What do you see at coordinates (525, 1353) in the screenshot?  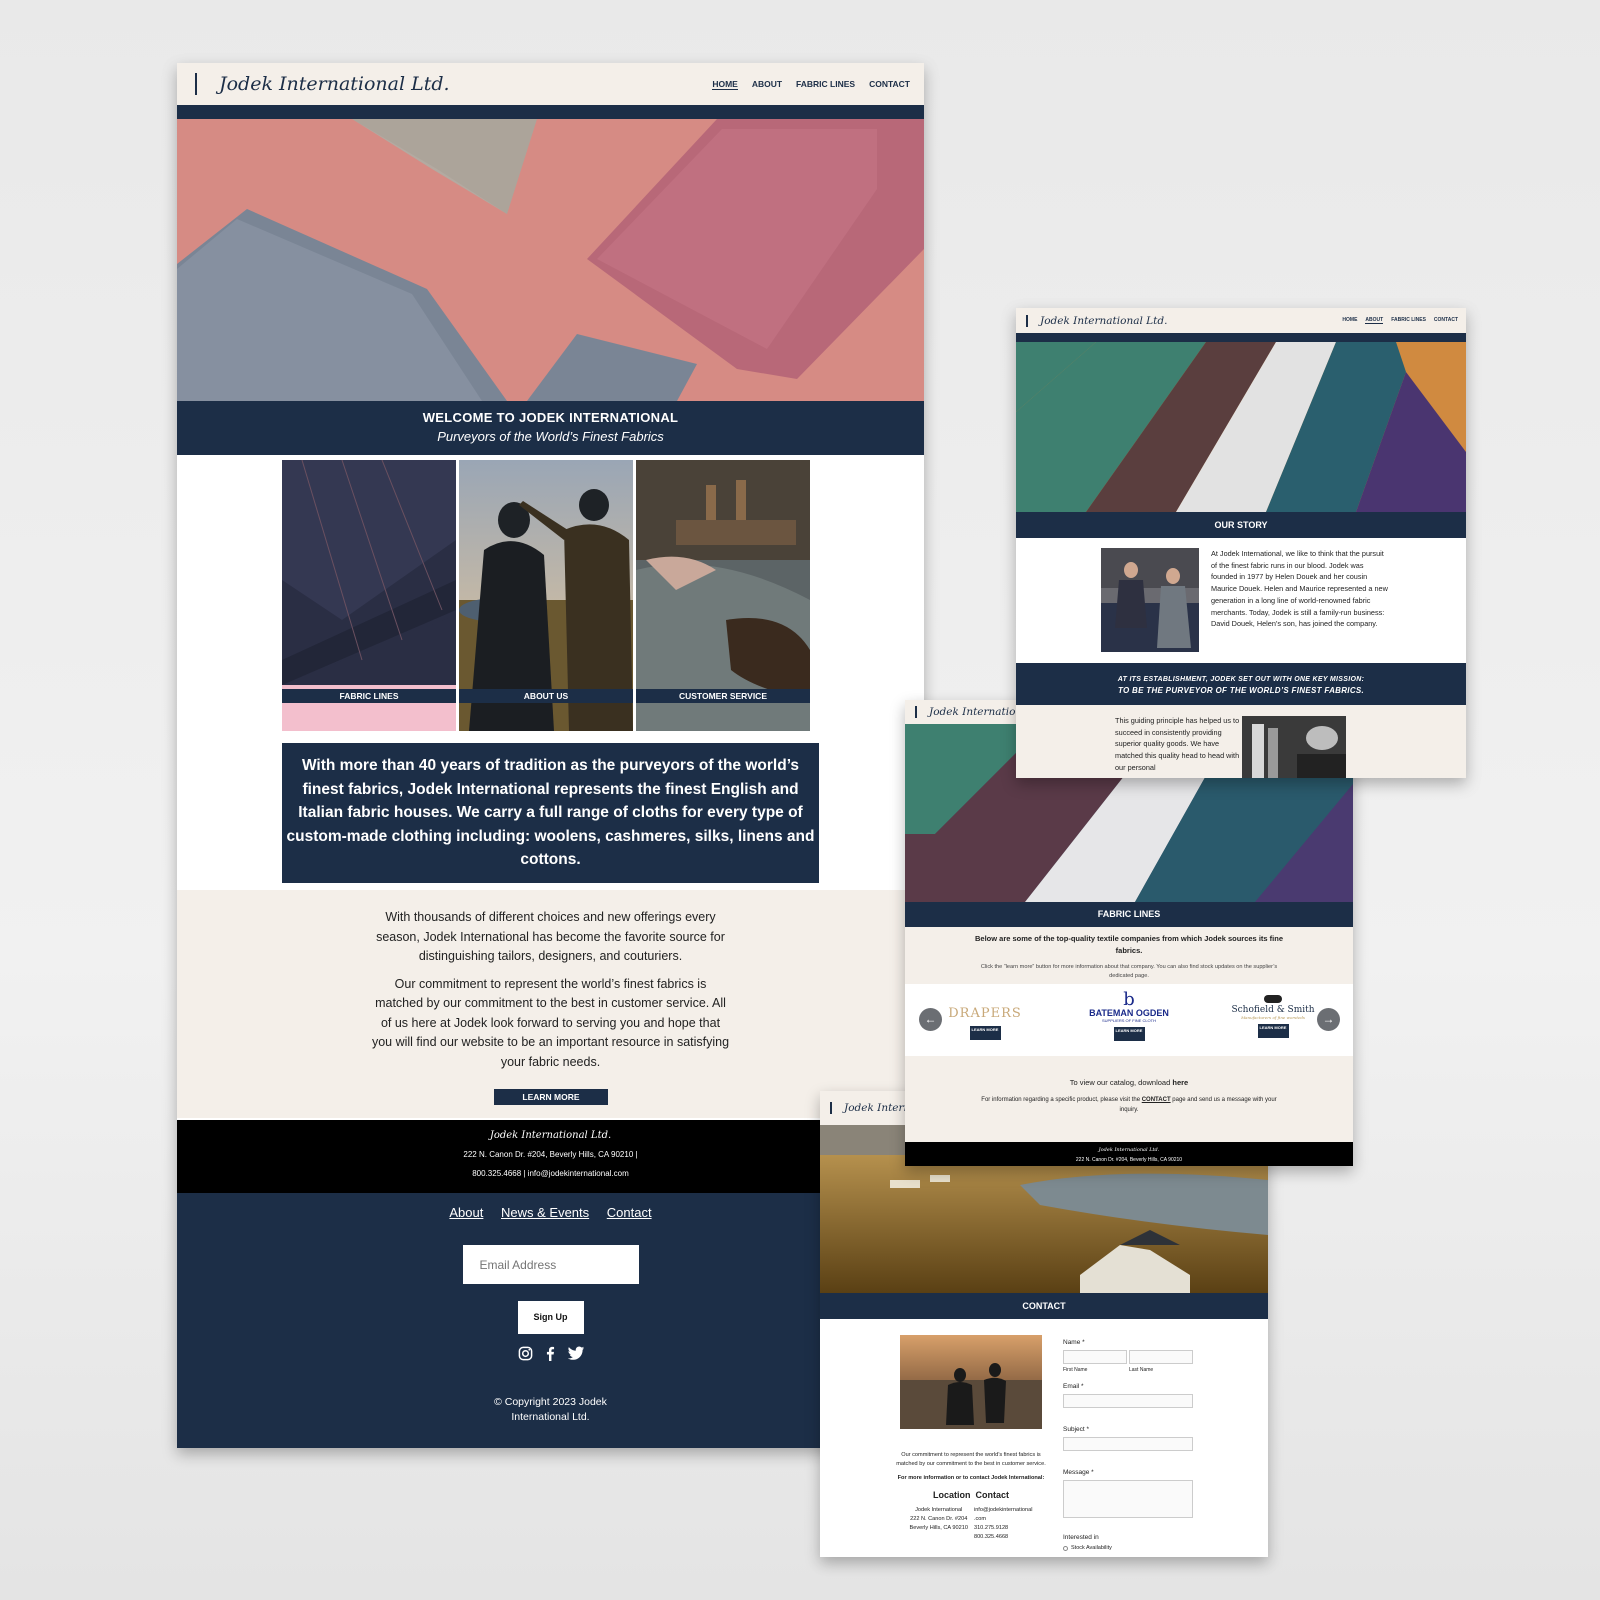 I see `instagram-icon` at bounding box center [525, 1353].